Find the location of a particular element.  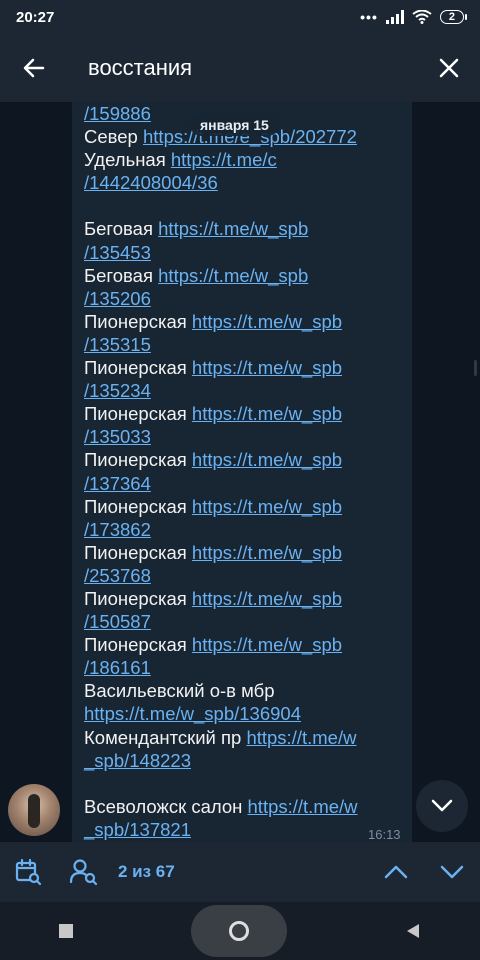

battery-icon: 2 is located at coordinates (453, 17).